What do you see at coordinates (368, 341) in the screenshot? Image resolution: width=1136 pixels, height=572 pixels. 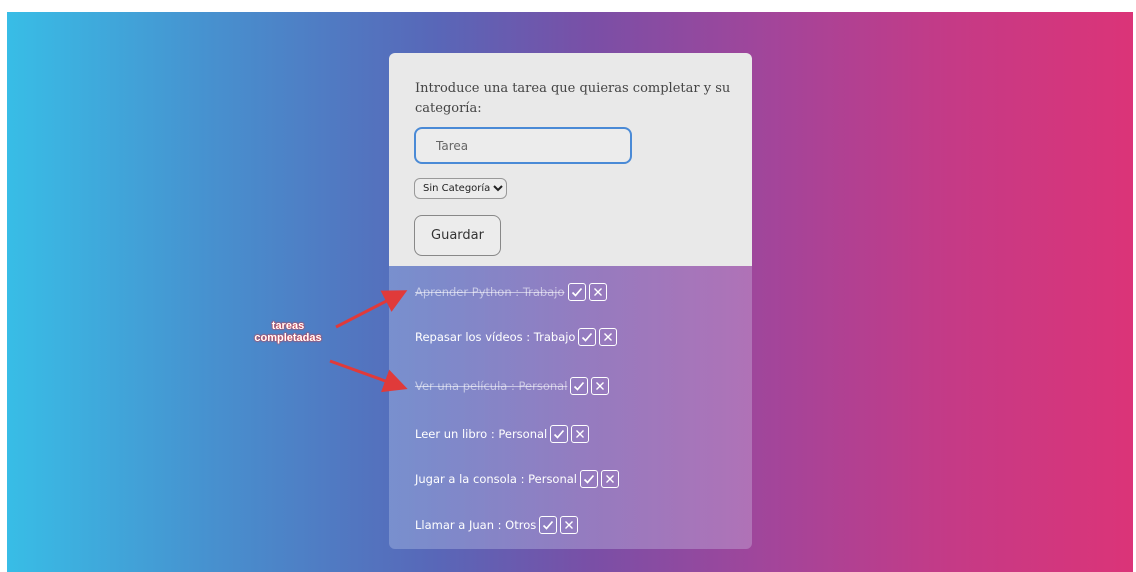 I see `annotation-arrows` at bounding box center [368, 341].